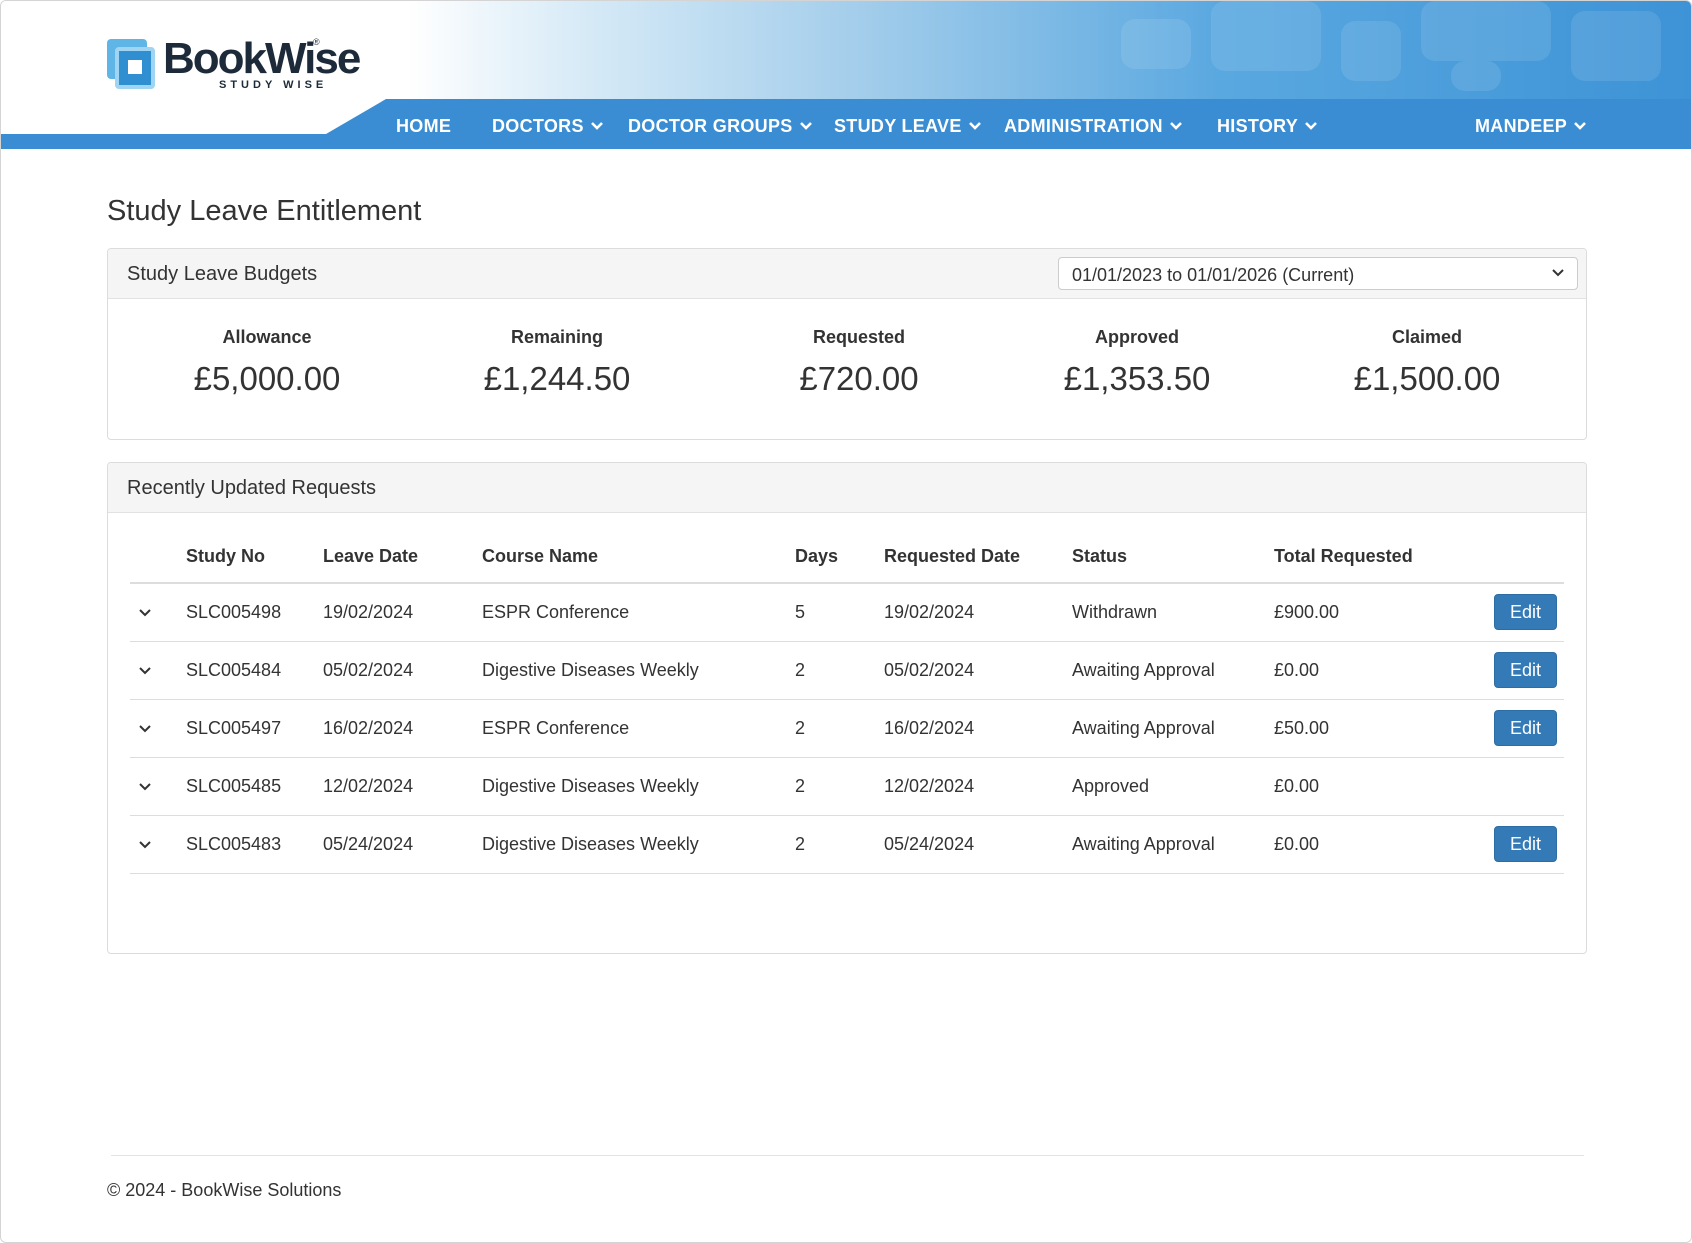  What do you see at coordinates (1529, 786) in the screenshot?
I see `actions-cell` at bounding box center [1529, 786].